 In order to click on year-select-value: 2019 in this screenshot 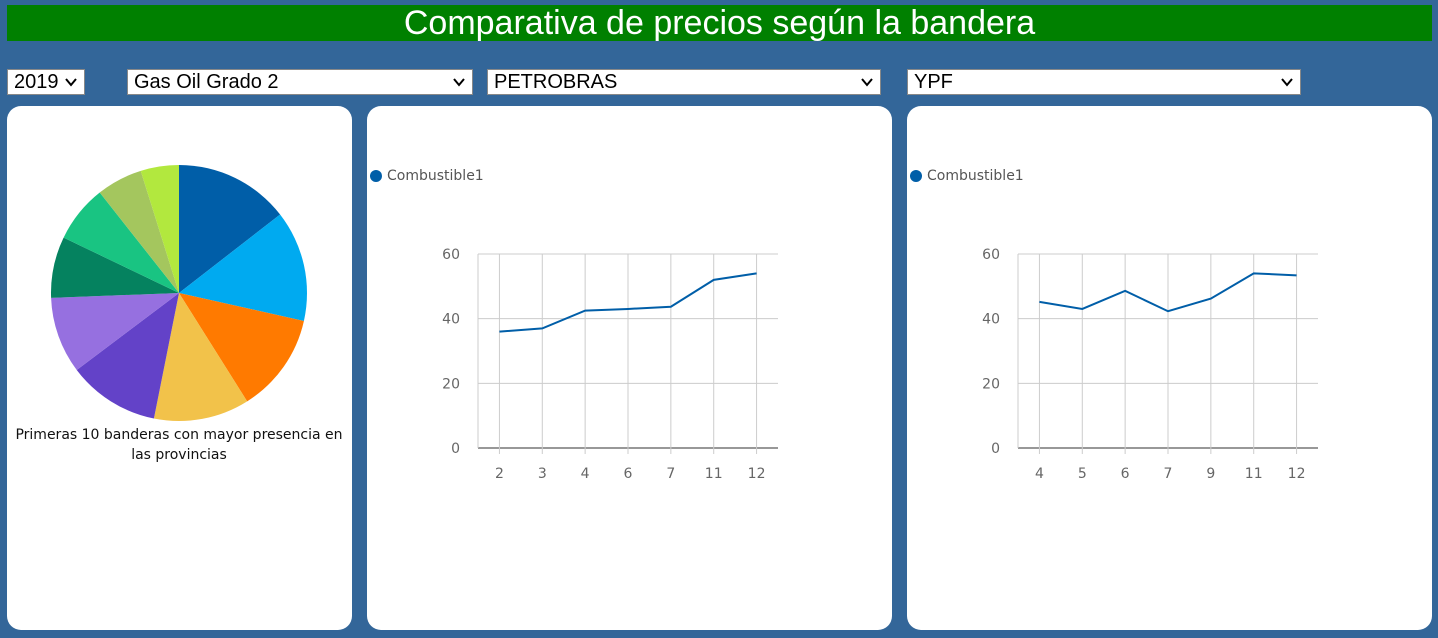, I will do `click(36, 82)`.